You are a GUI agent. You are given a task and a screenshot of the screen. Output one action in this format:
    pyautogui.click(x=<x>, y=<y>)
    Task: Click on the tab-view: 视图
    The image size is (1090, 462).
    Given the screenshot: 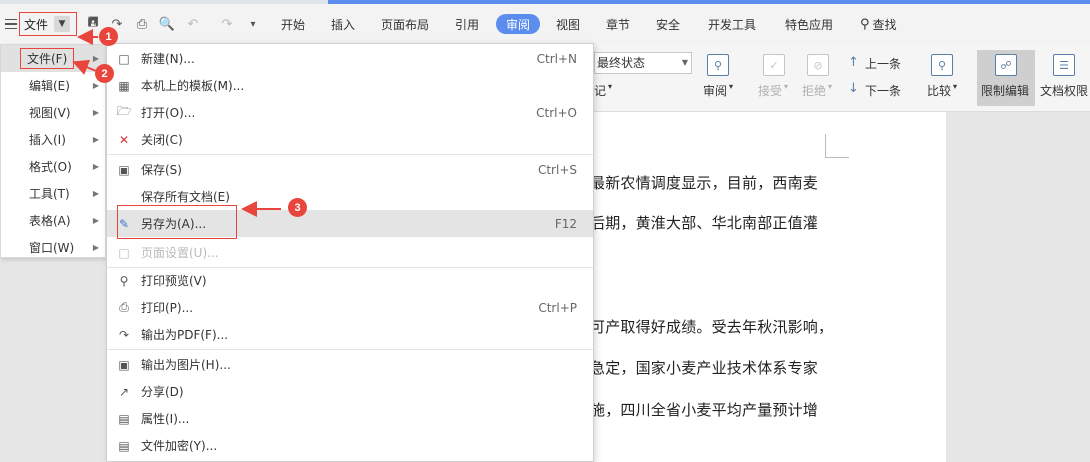 What is the action you would take?
    pyautogui.click(x=568, y=24)
    